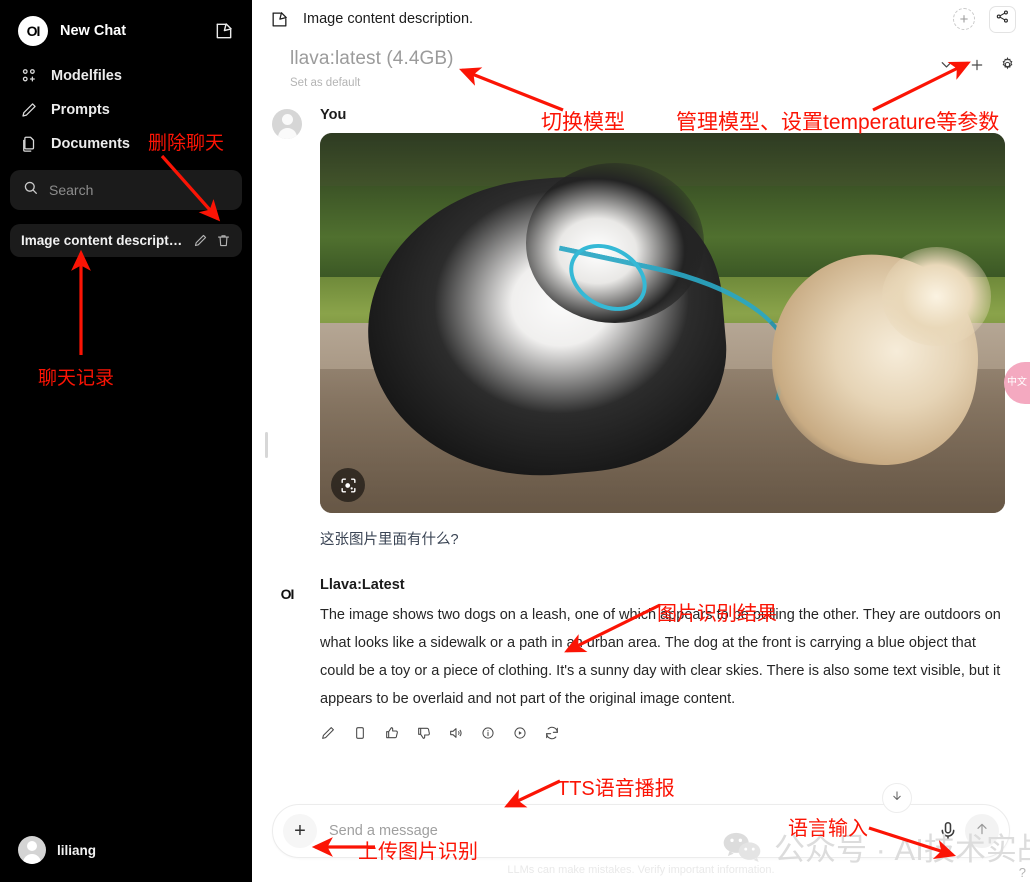 The image size is (1030, 882). What do you see at coordinates (200, 240) in the screenshot?
I see `chat-rename-icon` at bounding box center [200, 240].